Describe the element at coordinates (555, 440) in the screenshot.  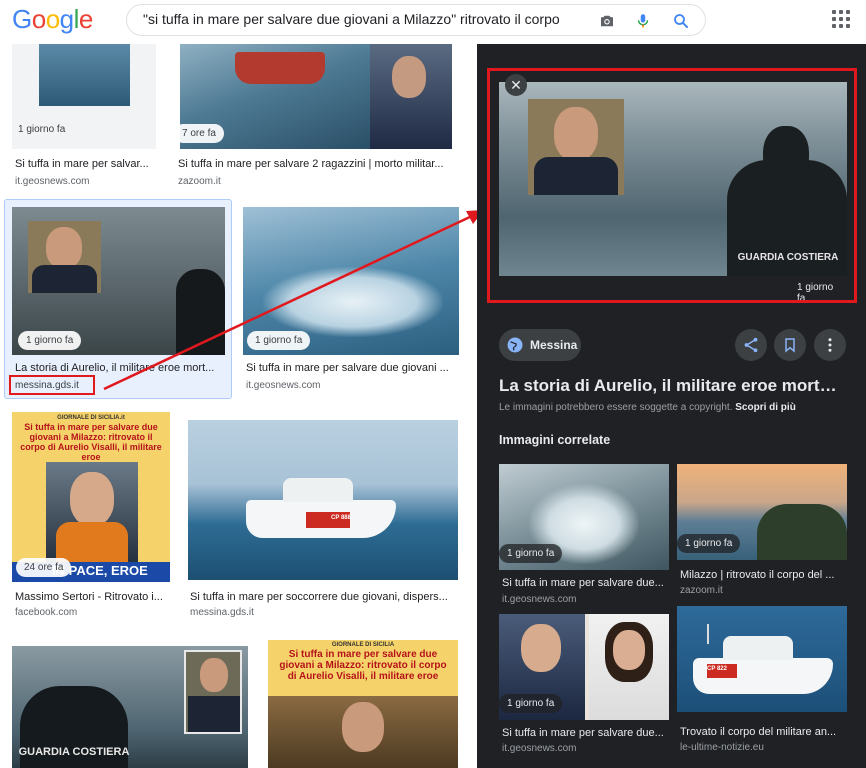
I see `related-heading: Immagini correlate` at that location.